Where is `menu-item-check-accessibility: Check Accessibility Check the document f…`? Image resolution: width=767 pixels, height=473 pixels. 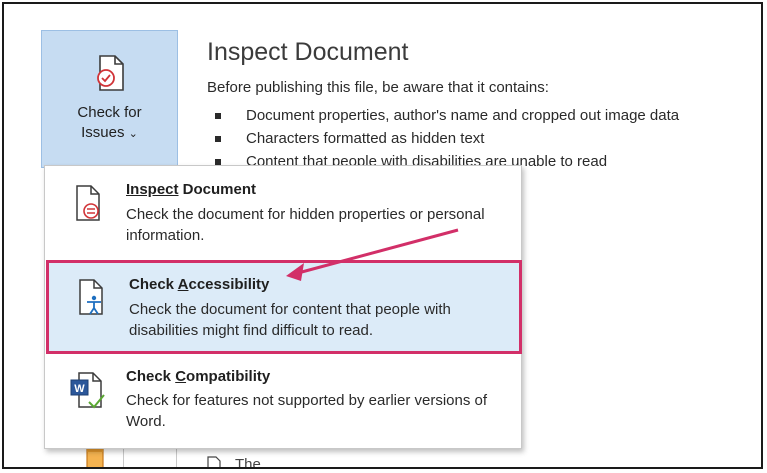 menu-item-check-accessibility: Check Accessibility Check the document f… is located at coordinates (284, 307).